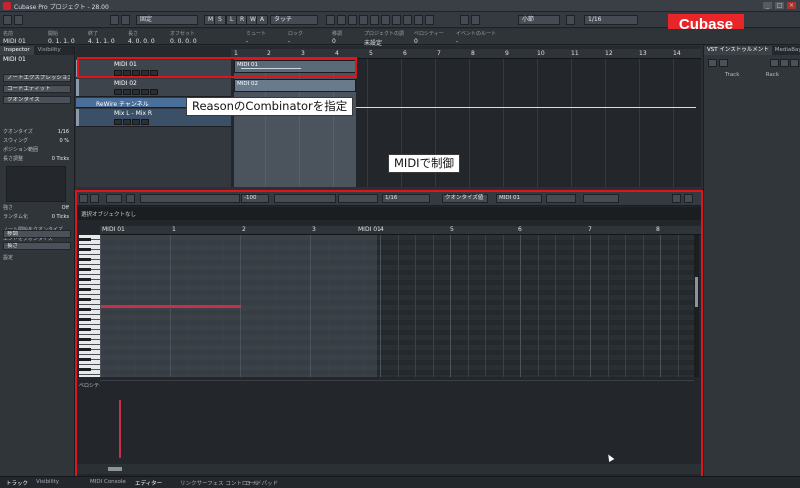  Describe the element at coordinates (296, 38) in the screenshot. I see `info-lock: ロック -` at that location.